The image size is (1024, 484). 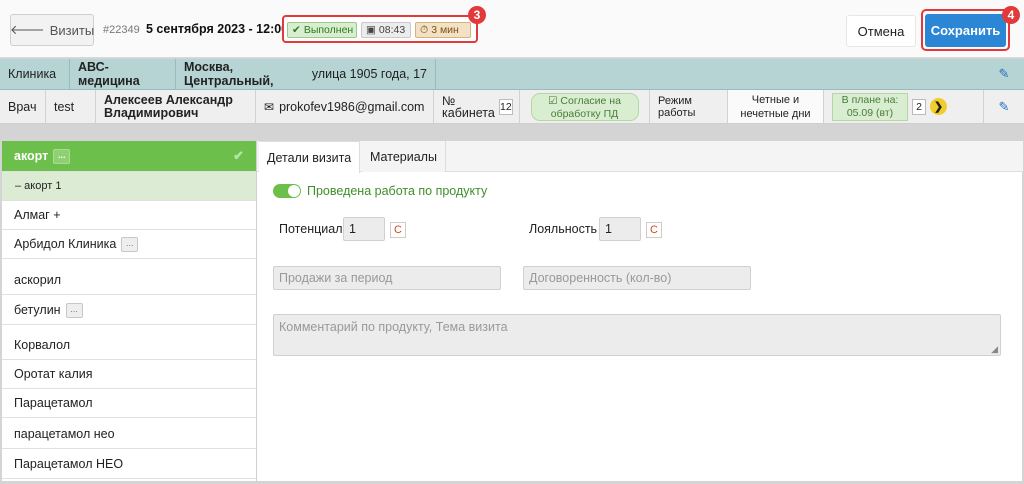 What do you see at coordinates (505, 106) in the screenshot?
I see `cabinet-number: 12` at bounding box center [505, 106].